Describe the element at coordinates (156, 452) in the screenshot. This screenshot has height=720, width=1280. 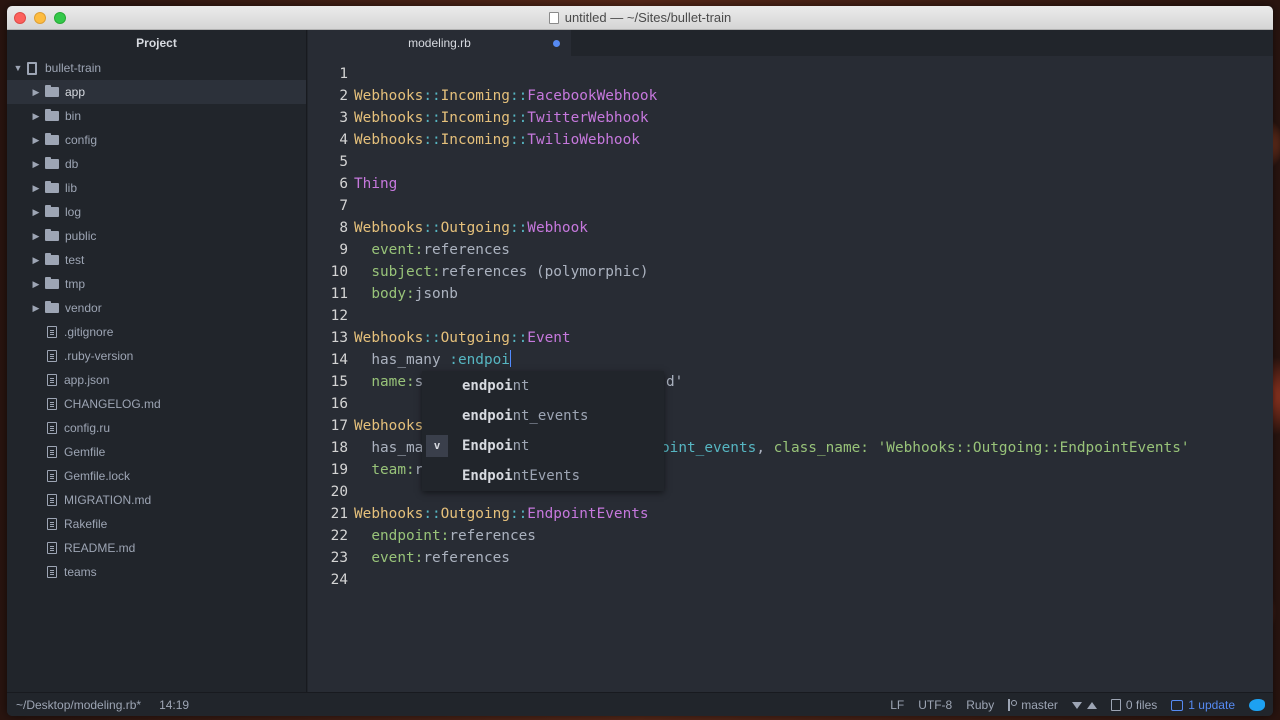
I see `tree-file: Gemfile` at that location.